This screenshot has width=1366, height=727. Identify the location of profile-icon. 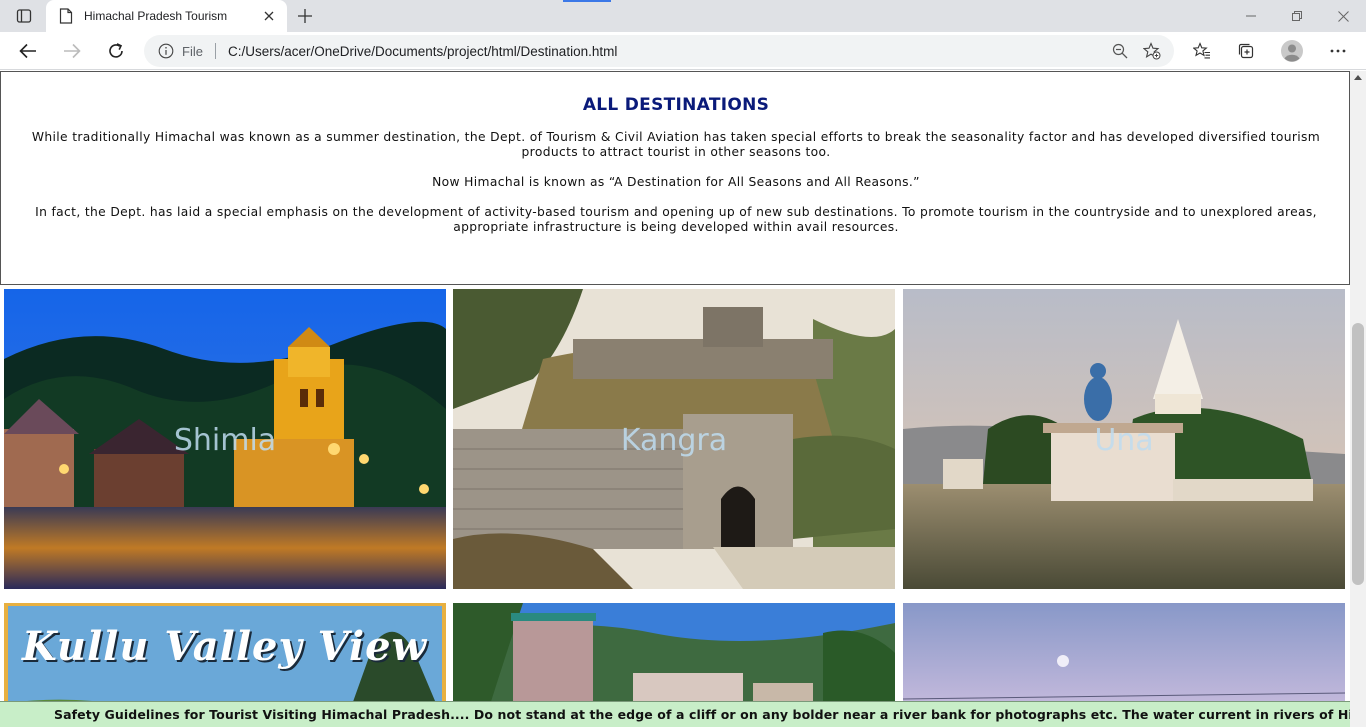
(1292, 51).